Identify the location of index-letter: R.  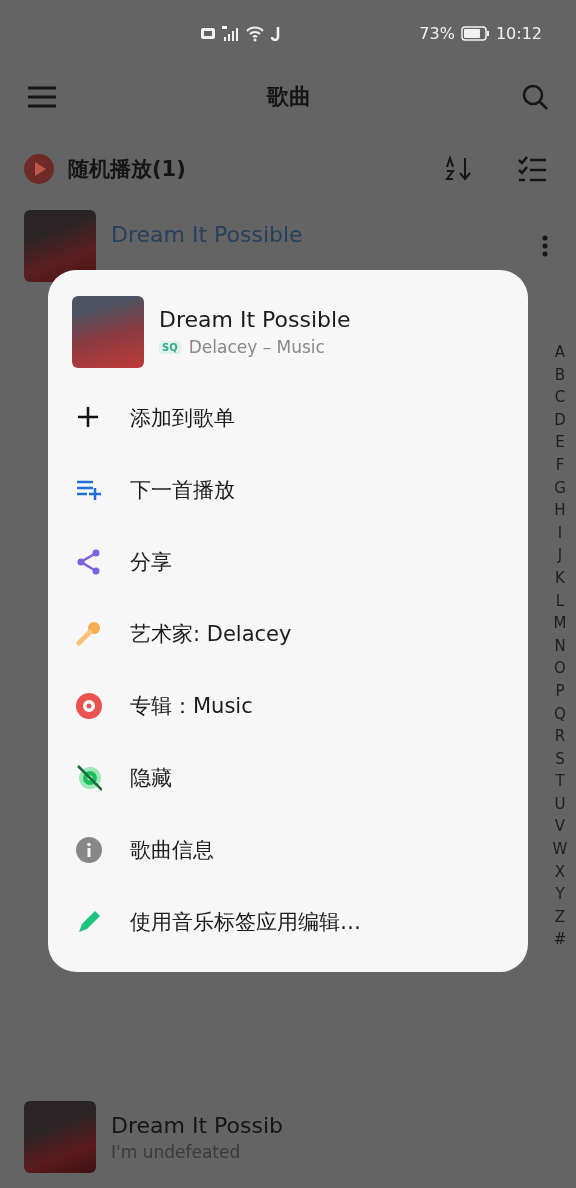
(560, 736).